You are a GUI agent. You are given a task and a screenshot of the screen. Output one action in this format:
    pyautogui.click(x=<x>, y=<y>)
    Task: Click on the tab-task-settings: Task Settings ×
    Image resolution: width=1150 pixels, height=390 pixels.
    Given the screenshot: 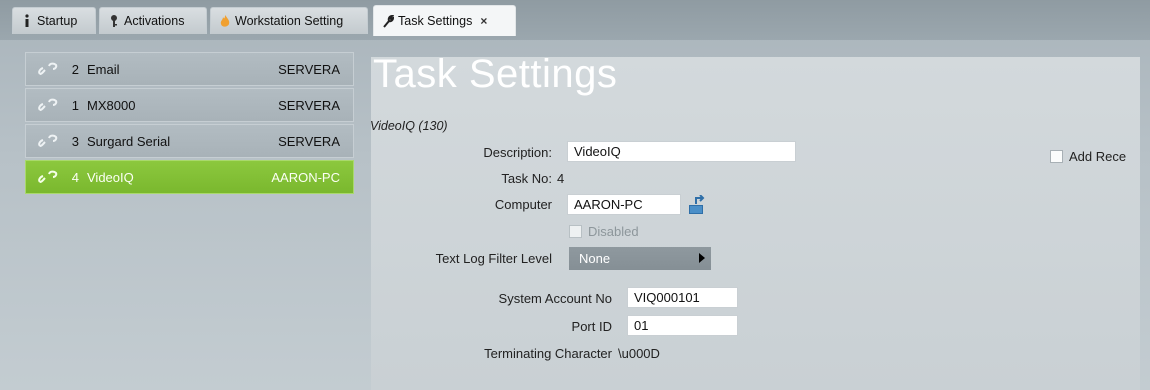 What is the action you would take?
    pyautogui.click(x=444, y=20)
    